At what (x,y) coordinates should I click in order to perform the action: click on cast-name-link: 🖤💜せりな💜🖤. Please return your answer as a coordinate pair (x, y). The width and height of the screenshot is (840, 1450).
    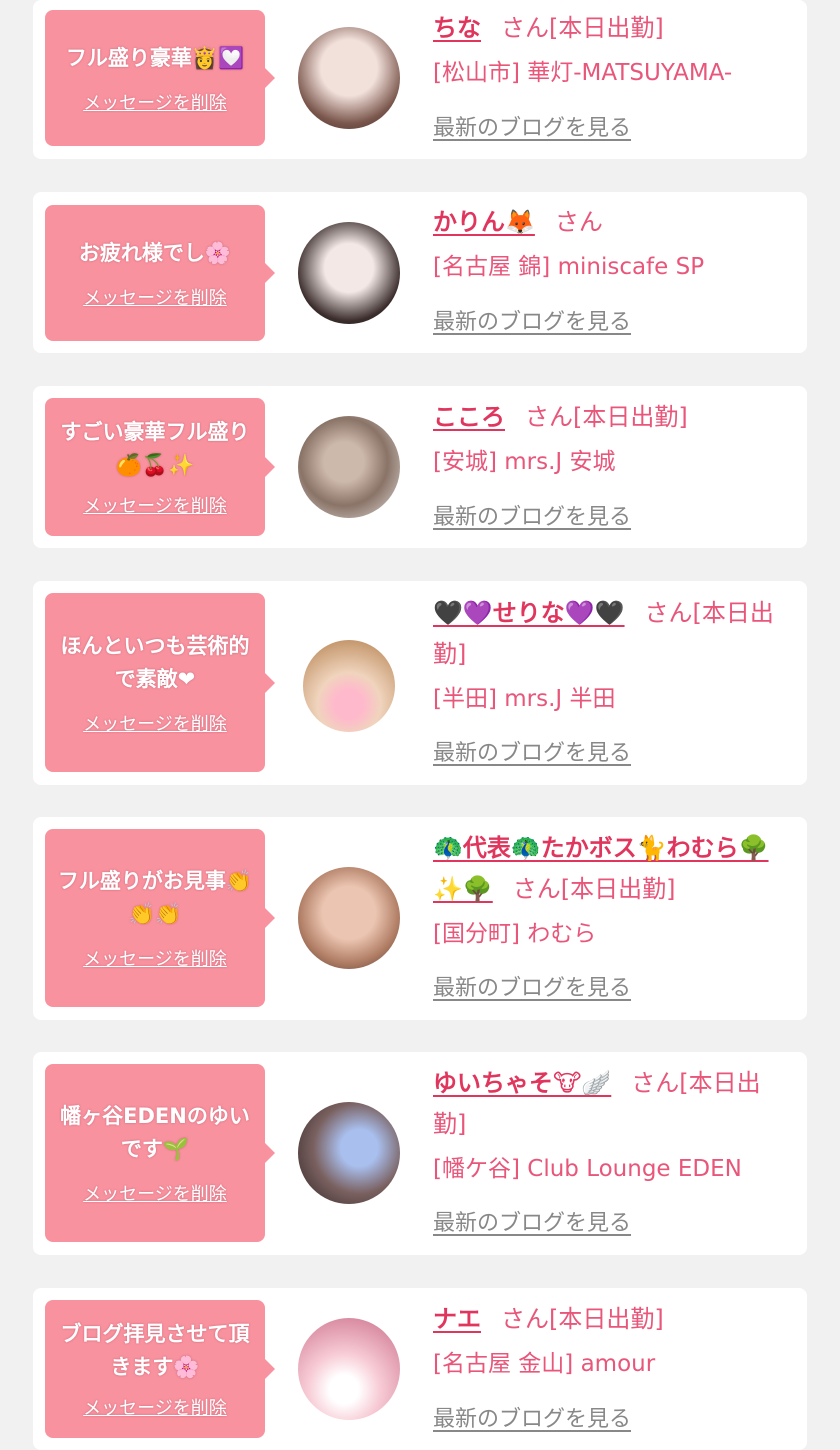
    Looking at the image, I should click on (529, 613).